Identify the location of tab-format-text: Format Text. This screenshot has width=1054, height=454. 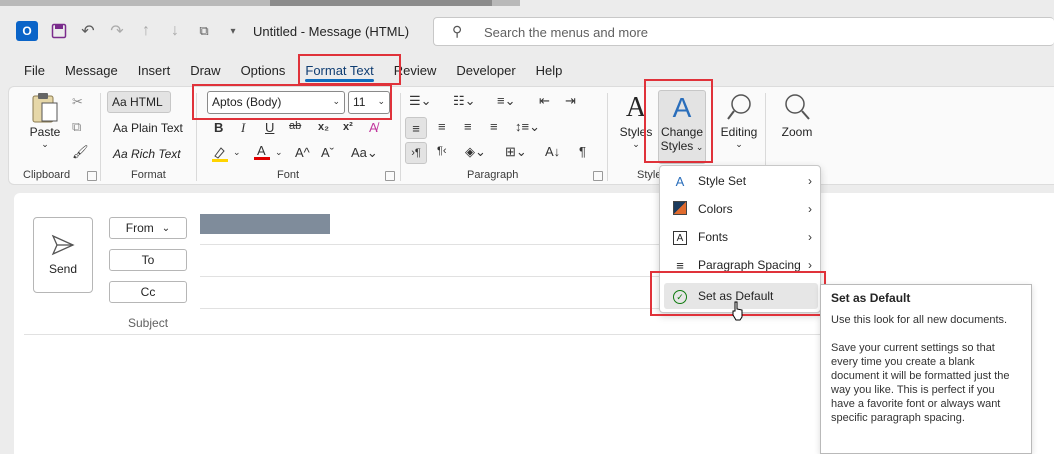
(339, 71).